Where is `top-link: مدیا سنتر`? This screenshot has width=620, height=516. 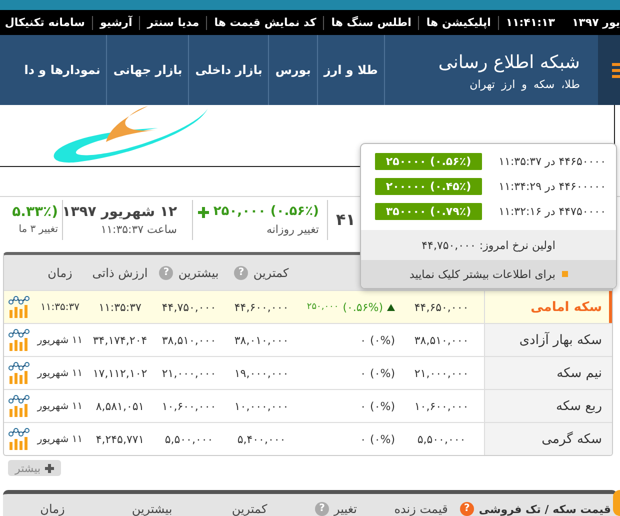 top-link: مدیا سنتر is located at coordinates (174, 23).